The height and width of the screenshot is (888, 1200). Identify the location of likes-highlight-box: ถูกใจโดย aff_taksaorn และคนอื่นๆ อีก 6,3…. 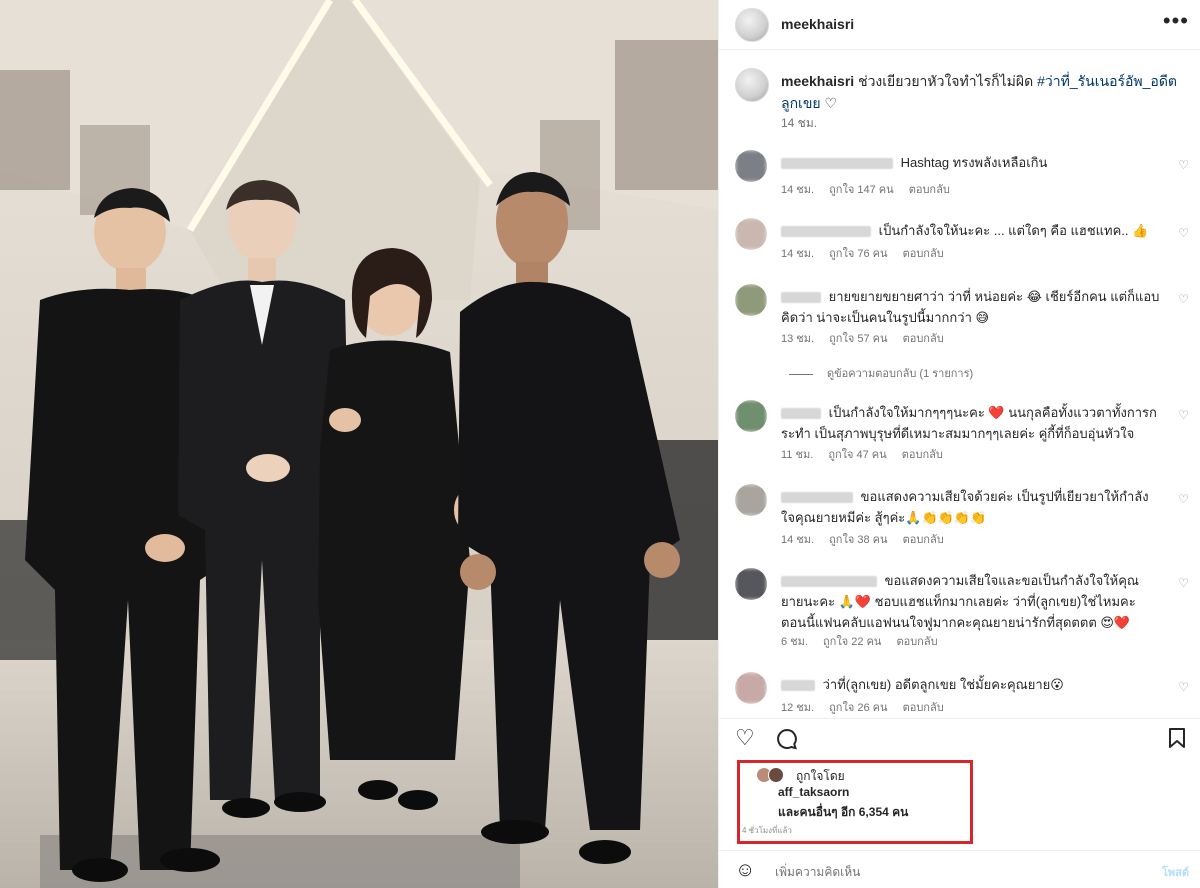
(855, 802).